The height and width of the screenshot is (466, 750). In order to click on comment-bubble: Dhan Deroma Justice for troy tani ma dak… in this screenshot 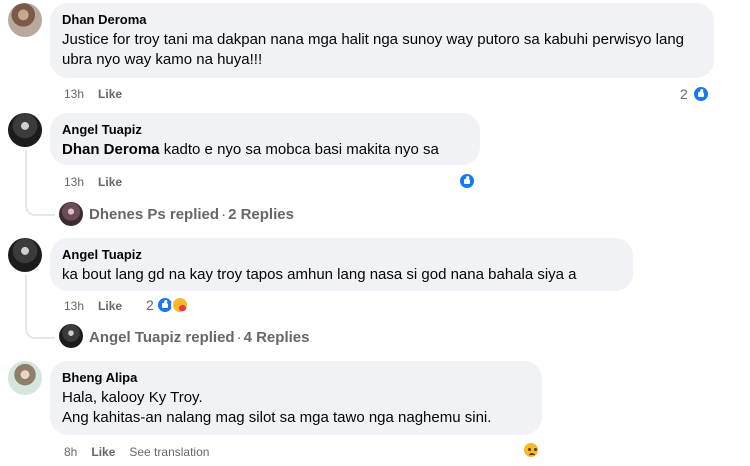, I will do `click(382, 40)`.